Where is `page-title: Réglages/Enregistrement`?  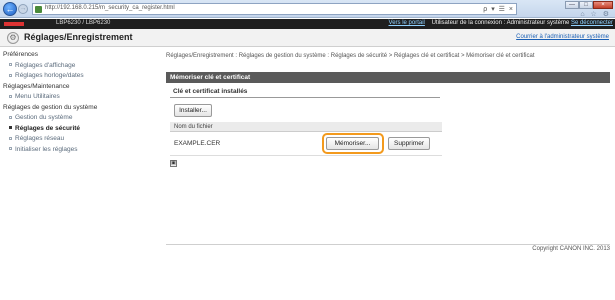
page-title: Réglages/Enregistrement is located at coordinates (78, 37).